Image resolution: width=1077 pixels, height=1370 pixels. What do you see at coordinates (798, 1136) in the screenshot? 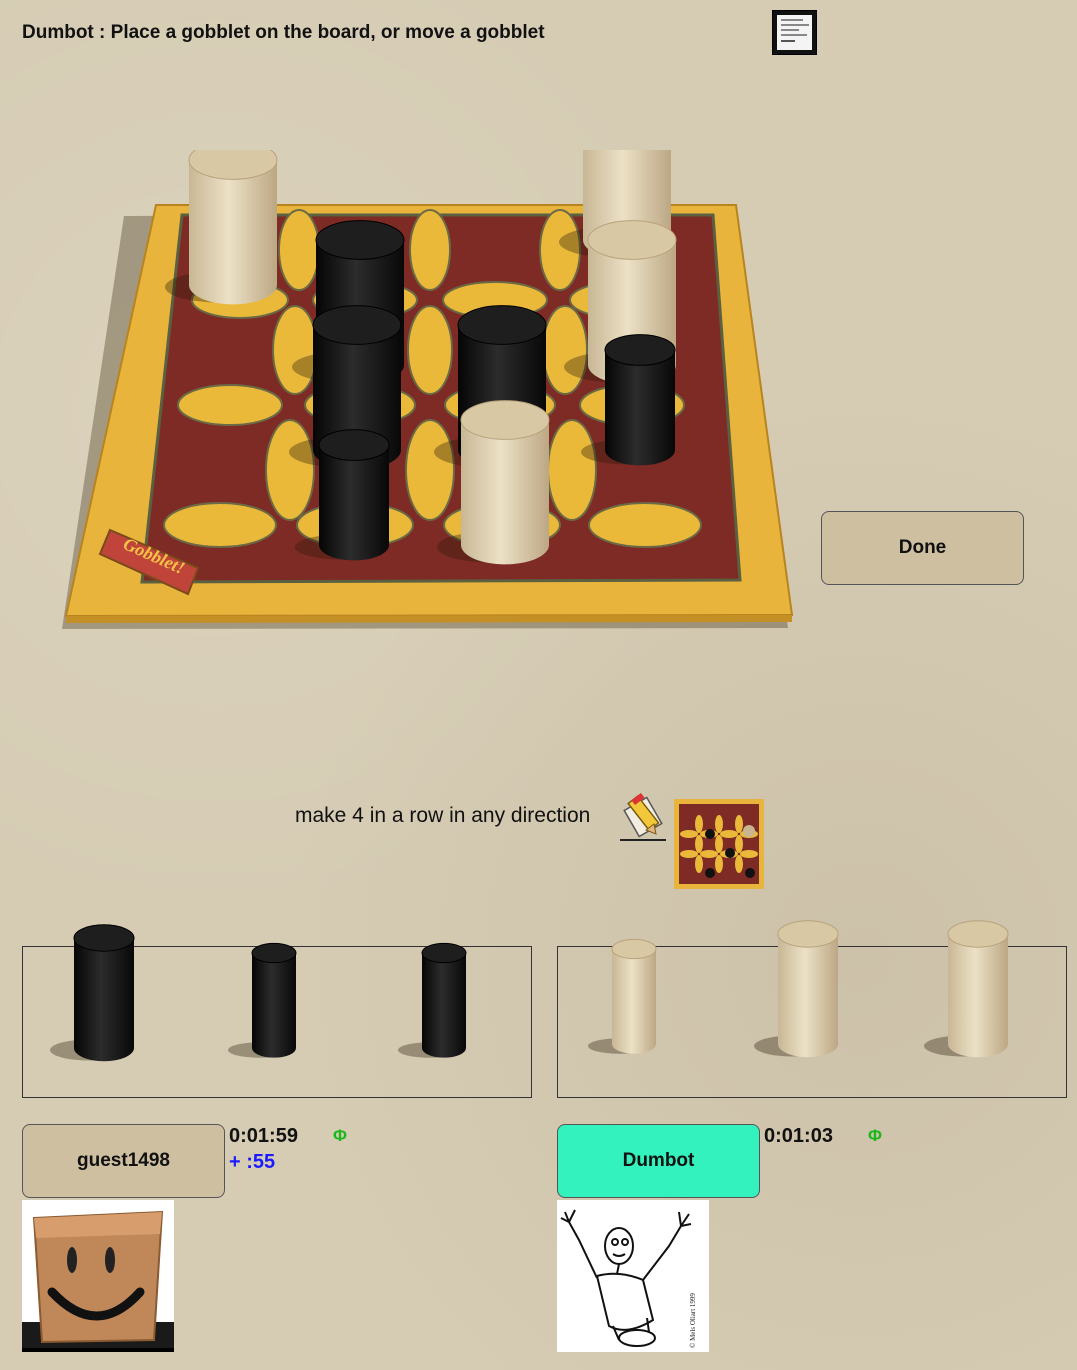
I see `player-clock-dumbot: 0:01:03` at bounding box center [798, 1136].